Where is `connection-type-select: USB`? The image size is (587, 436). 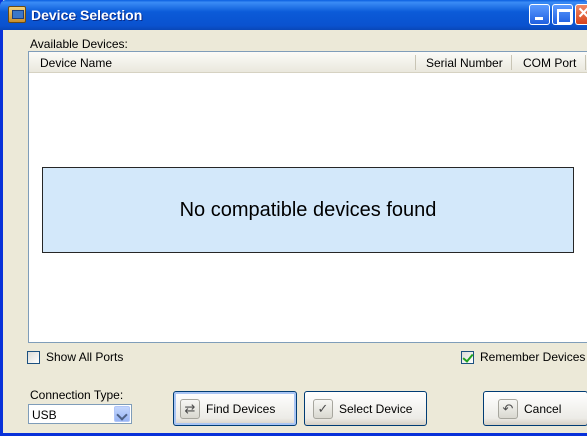 connection-type-select: USB is located at coordinates (80, 414).